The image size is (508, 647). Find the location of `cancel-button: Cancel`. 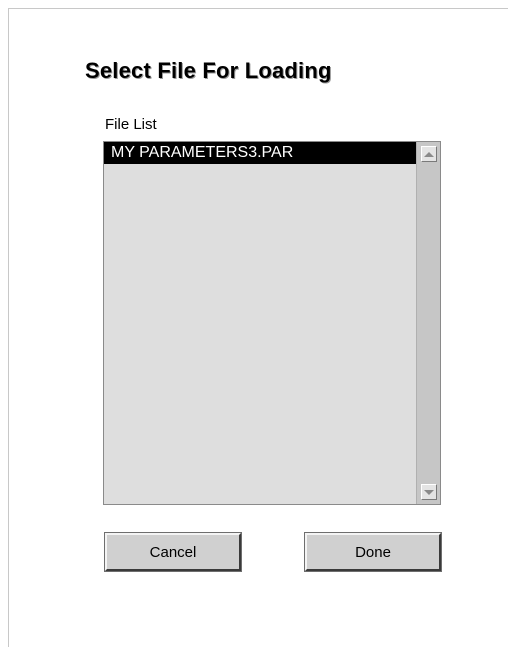

cancel-button: Cancel is located at coordinates (173, 552).